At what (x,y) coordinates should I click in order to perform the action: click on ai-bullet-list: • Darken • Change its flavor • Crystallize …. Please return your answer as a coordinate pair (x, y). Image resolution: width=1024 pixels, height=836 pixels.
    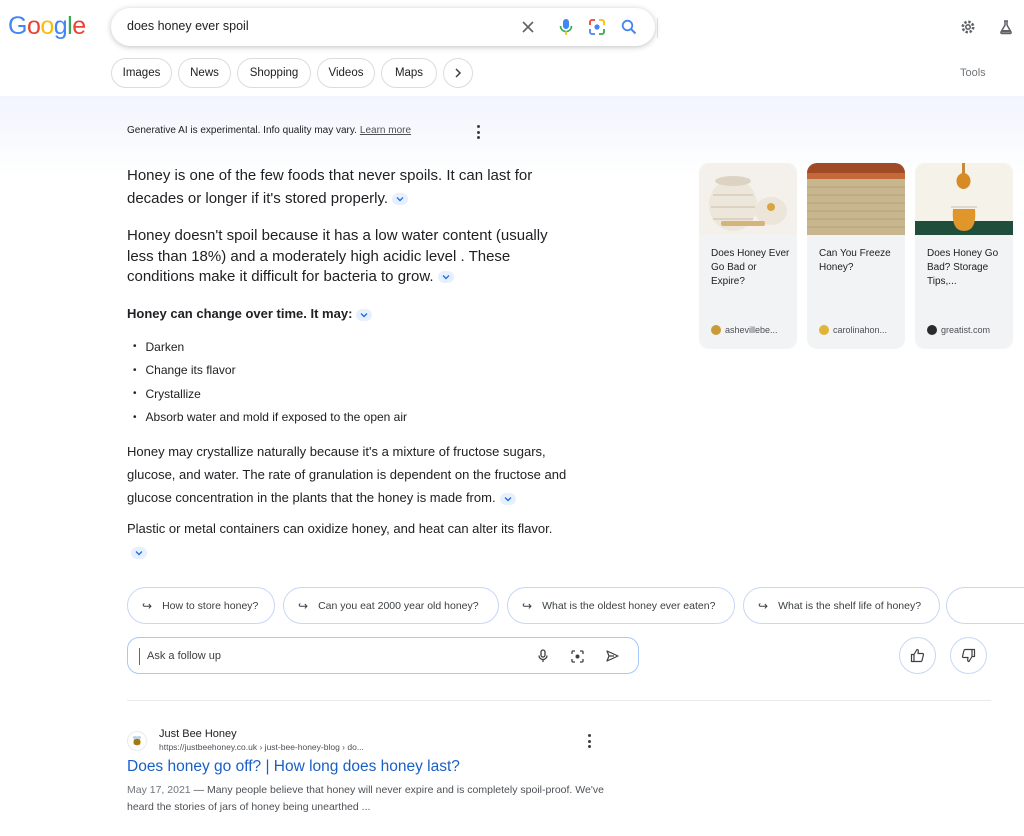
    Looking at the image, I should click on (270, 382).